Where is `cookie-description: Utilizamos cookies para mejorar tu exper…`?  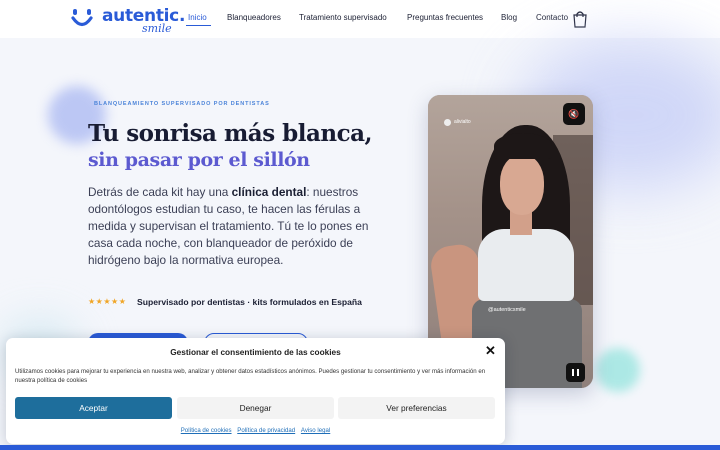
cookie-description: Utilizamos cookies para mejorar tu exper… is located at coordinates (250, 376).